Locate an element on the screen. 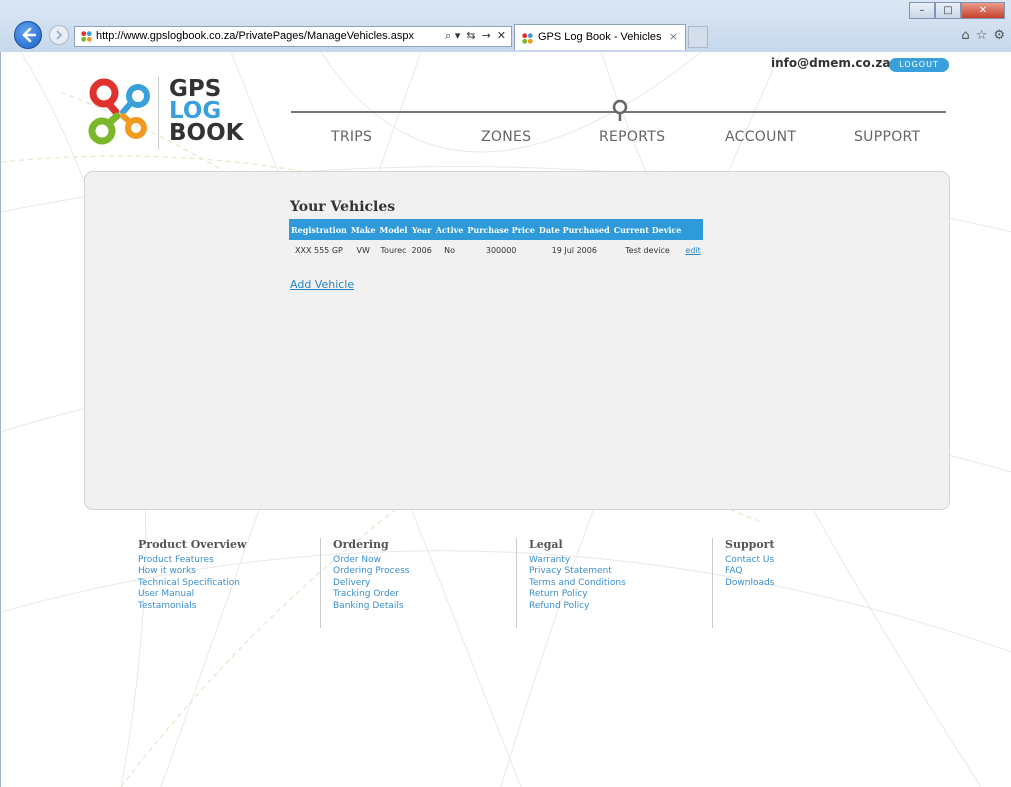  column-header-make: Make is located at coordinates (363, 229).